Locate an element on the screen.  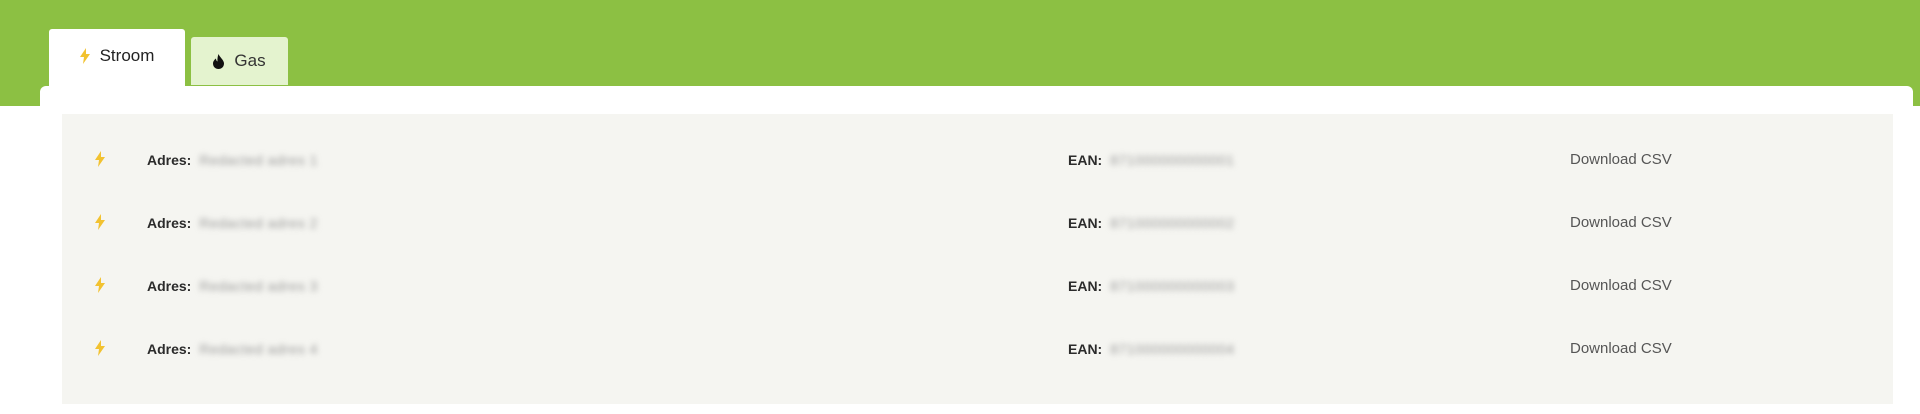
adres-value: Redacted adres 1 is located at coordinates (258, 159).